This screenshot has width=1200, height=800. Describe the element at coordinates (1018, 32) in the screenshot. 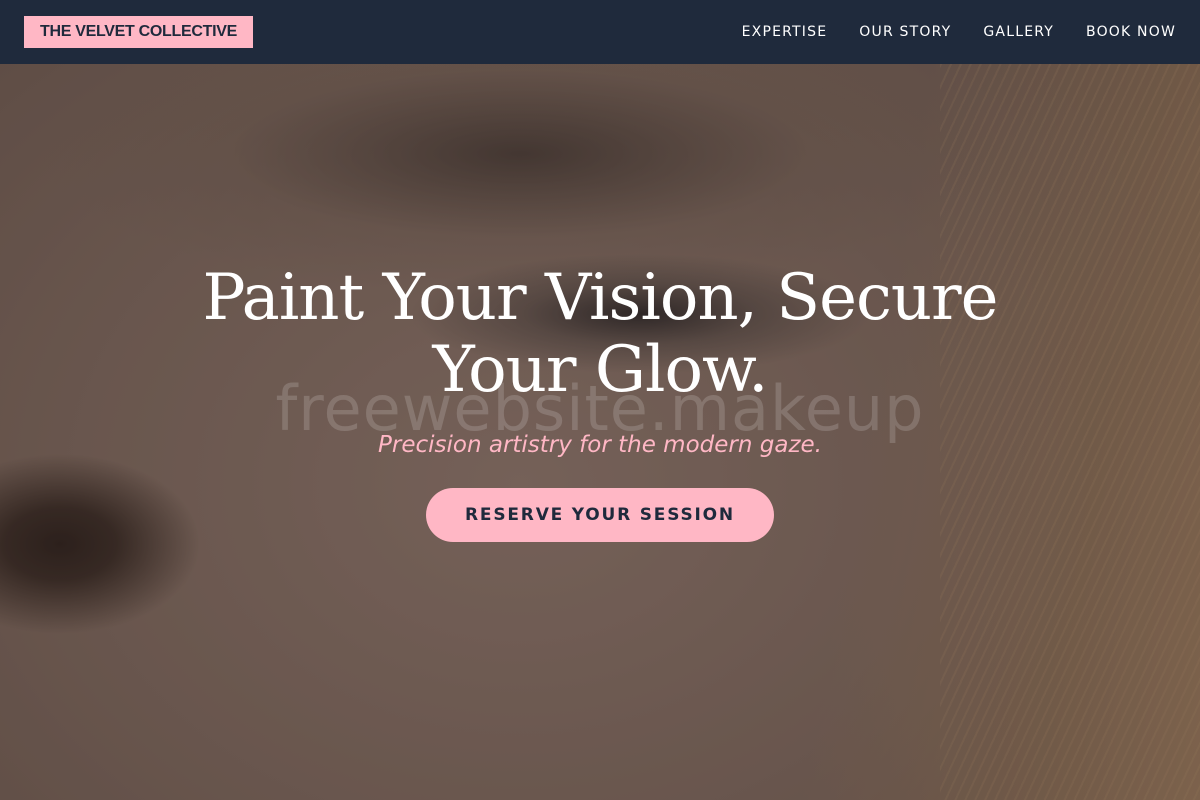

I see `nav-link-gallery: GALLERY` at that location.